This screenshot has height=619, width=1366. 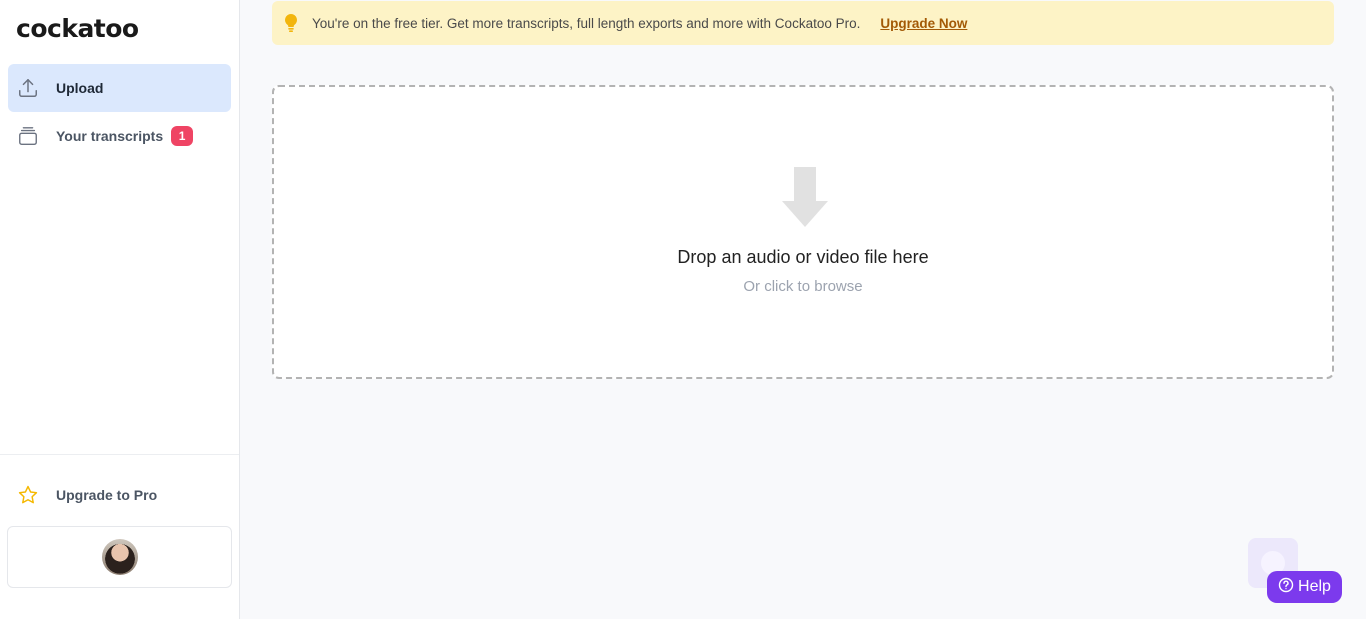 I want to click on star-icon, so click(x=28, y=495).